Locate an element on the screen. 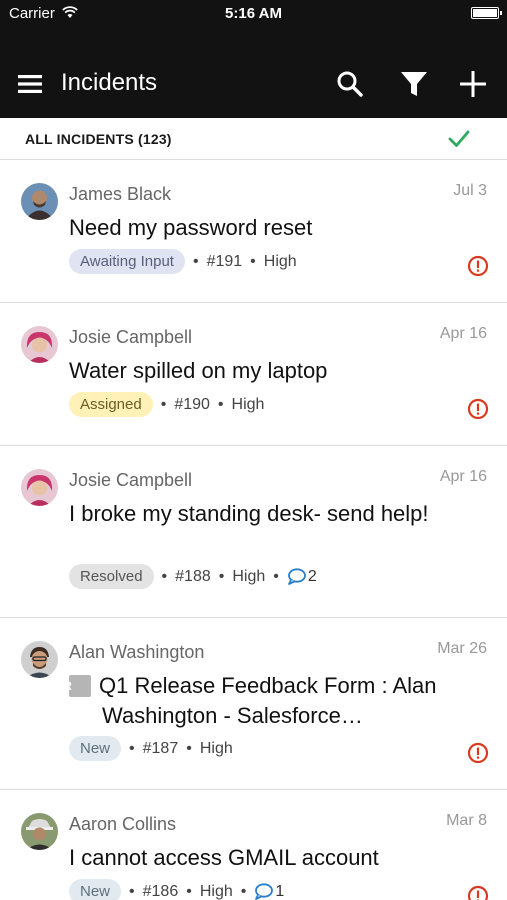 This screenshot has height=900, width=507. comment-count: 2 is located at coordinates (312, 576).